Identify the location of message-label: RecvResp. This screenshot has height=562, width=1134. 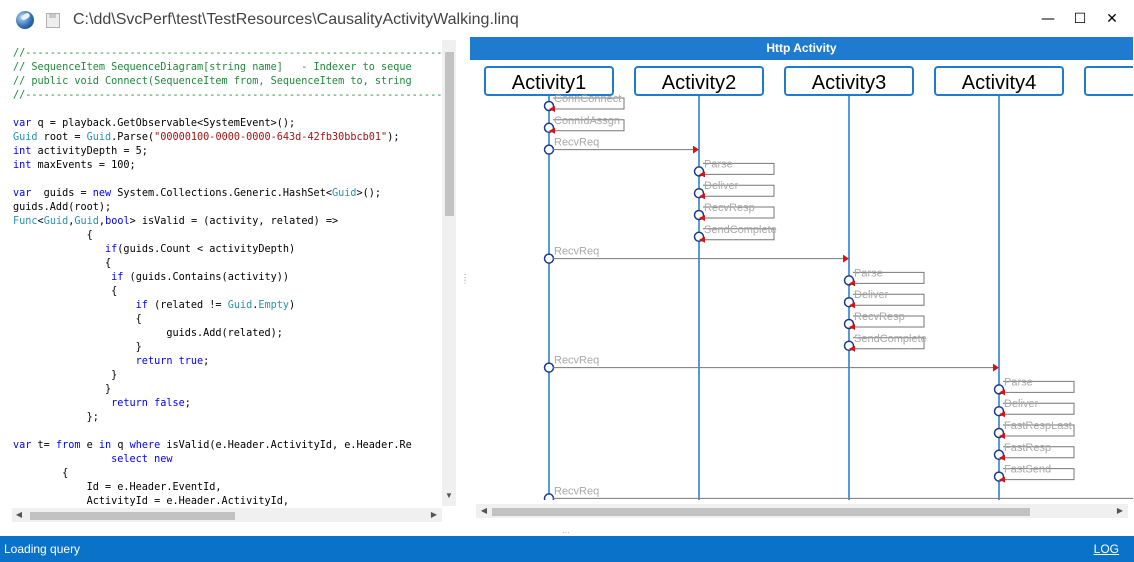
(879, 317).